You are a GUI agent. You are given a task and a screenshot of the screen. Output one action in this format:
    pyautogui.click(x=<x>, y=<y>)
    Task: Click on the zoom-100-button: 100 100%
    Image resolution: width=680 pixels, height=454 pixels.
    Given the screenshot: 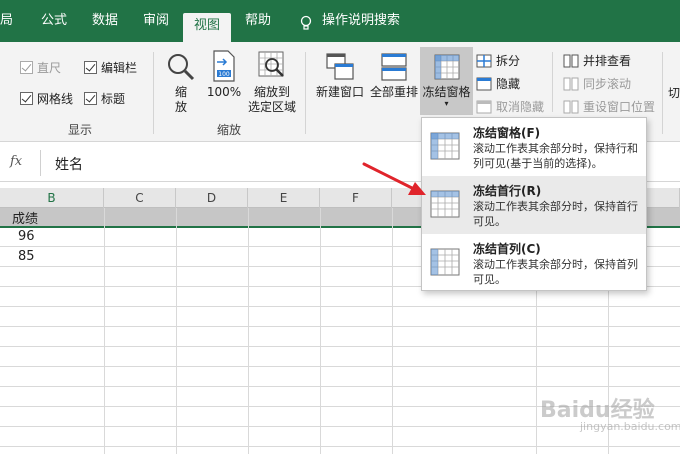 What is the action you would take?
    pyautogui.click(x=224, y=75)
    